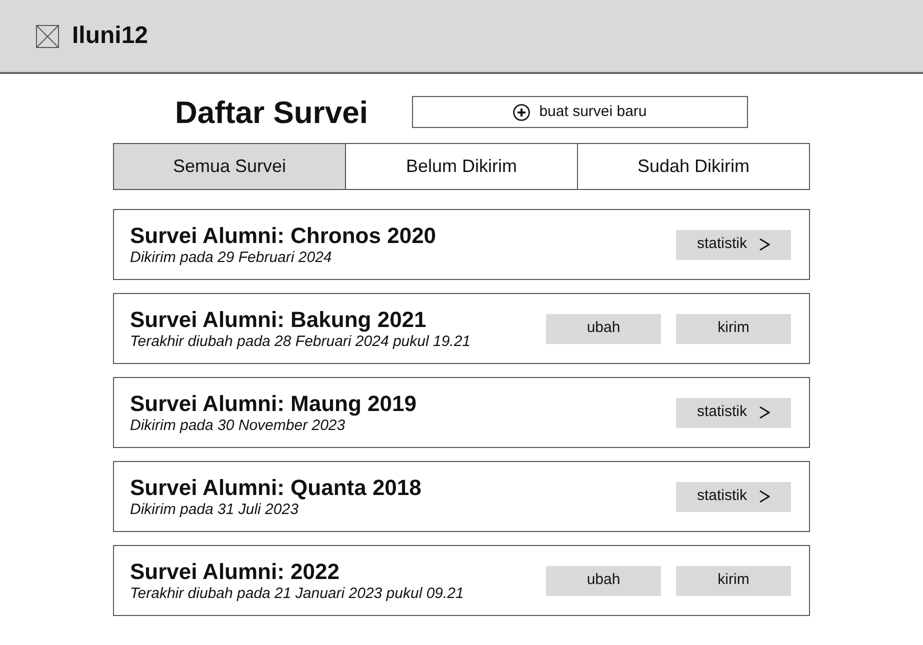  I want to click on survey-status: Dikirim pada 29 Februari 2024, so click(231, 257).